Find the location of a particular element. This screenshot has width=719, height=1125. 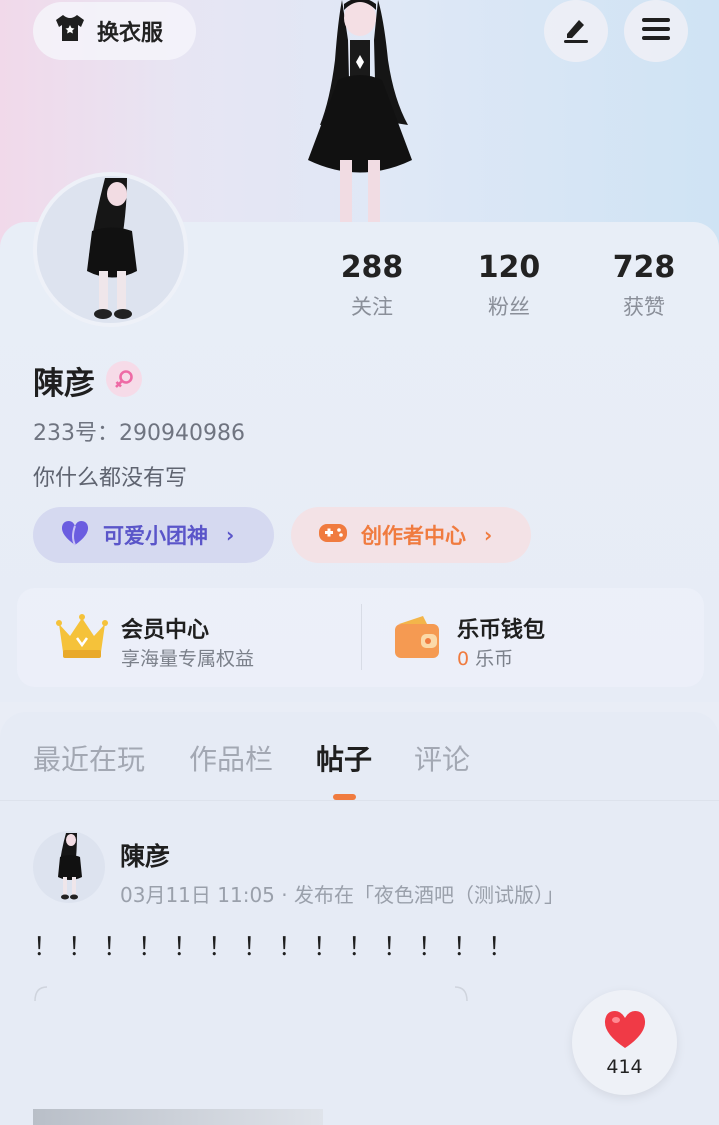

post-body: ！！！！！！！！！！！！！！ is located at coordinates (278, 946).